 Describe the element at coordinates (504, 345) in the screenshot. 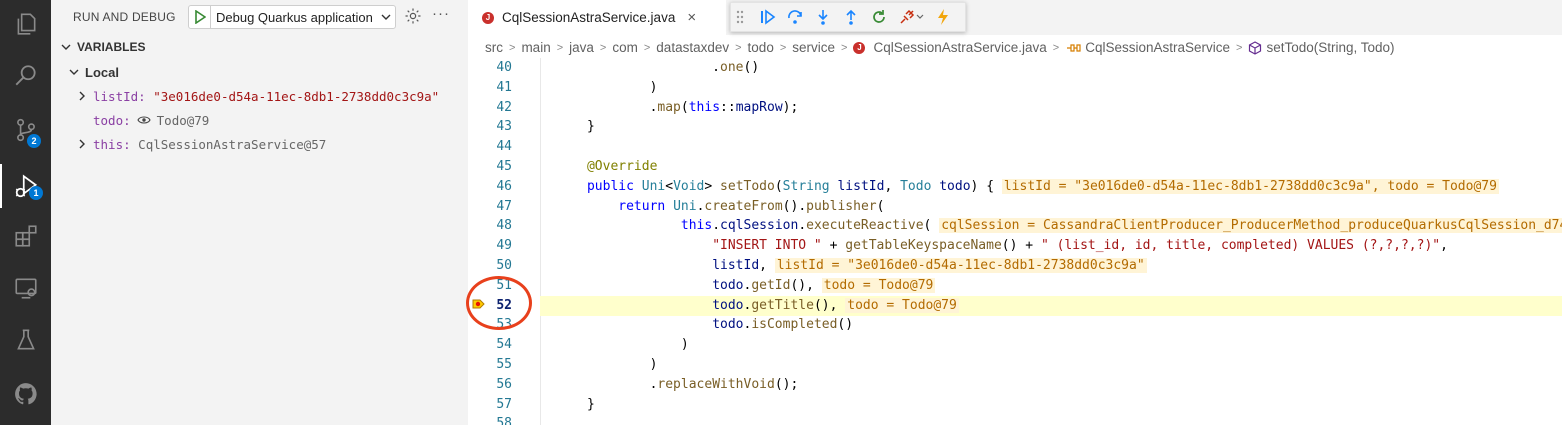

I see `line-number: 54` at that location.